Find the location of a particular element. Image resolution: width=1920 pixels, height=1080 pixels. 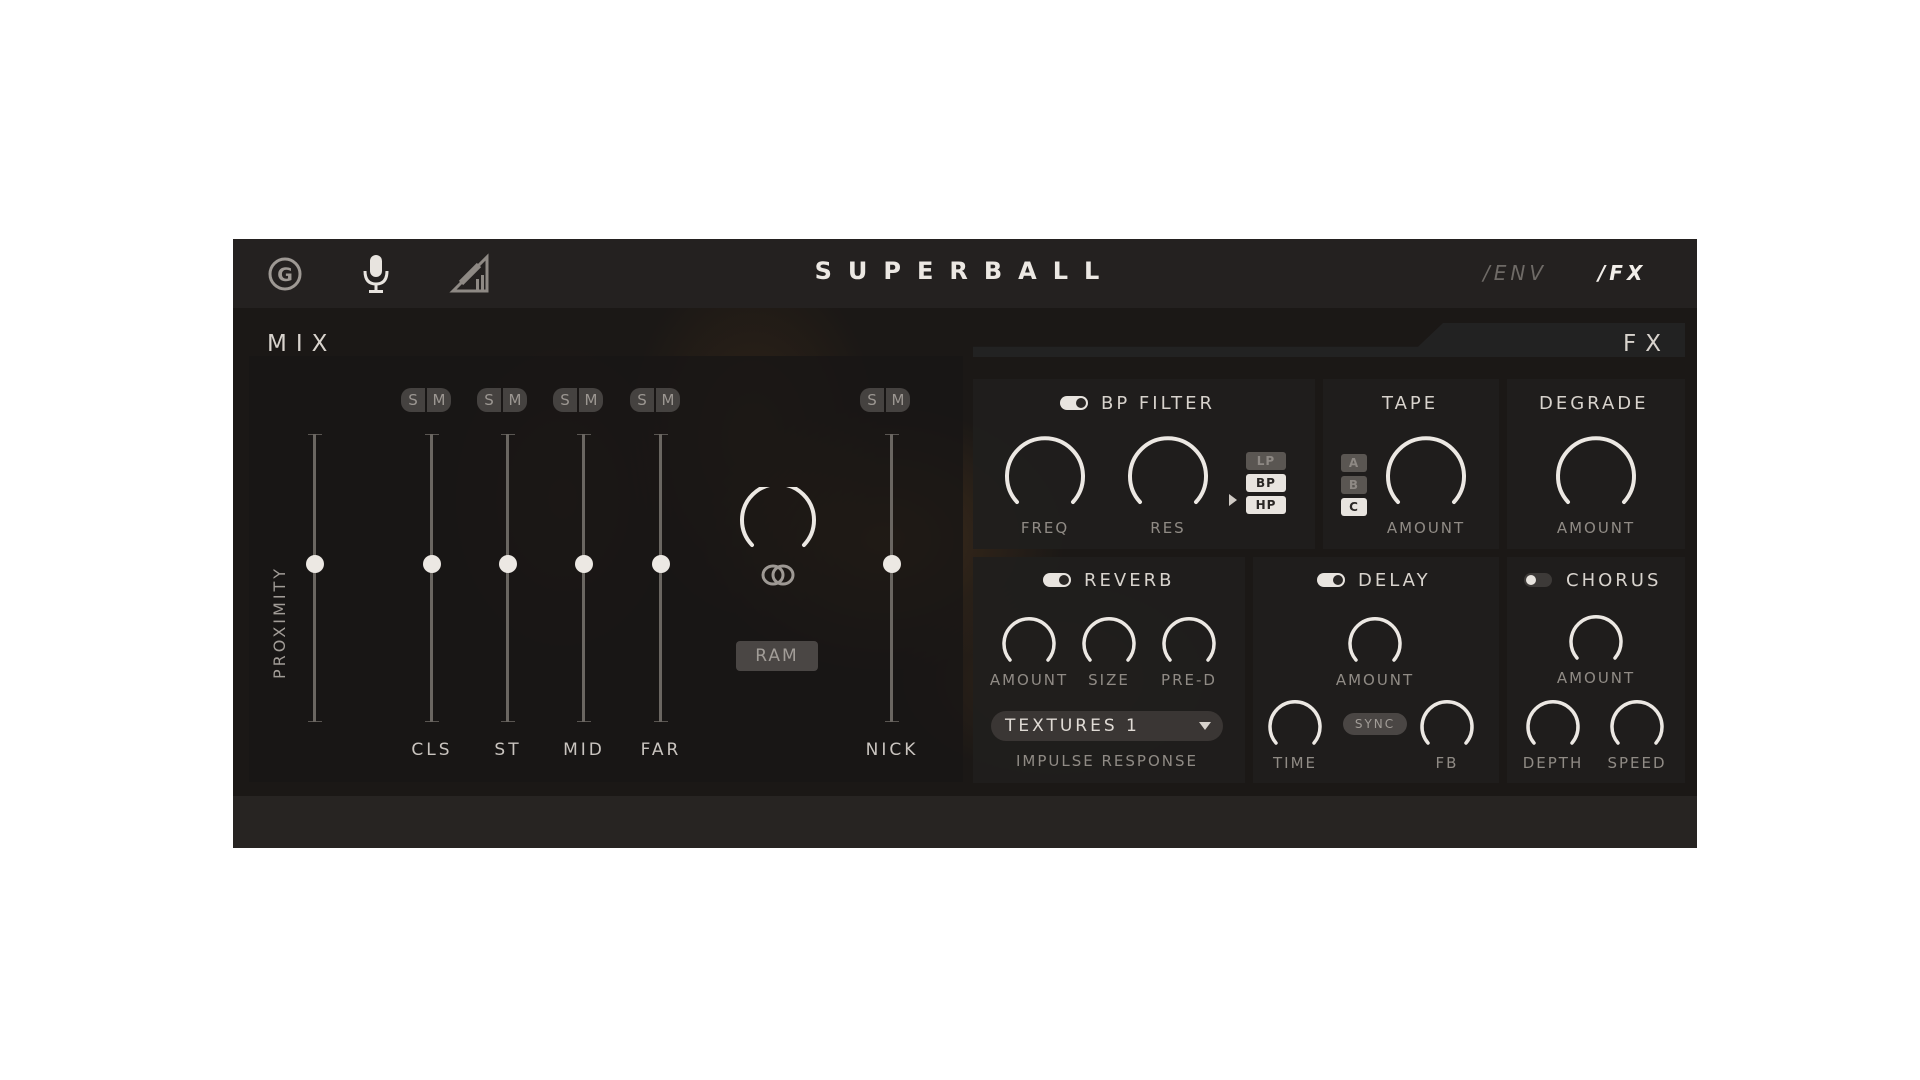

delay-toggle is located at coordinates (1331, 580).